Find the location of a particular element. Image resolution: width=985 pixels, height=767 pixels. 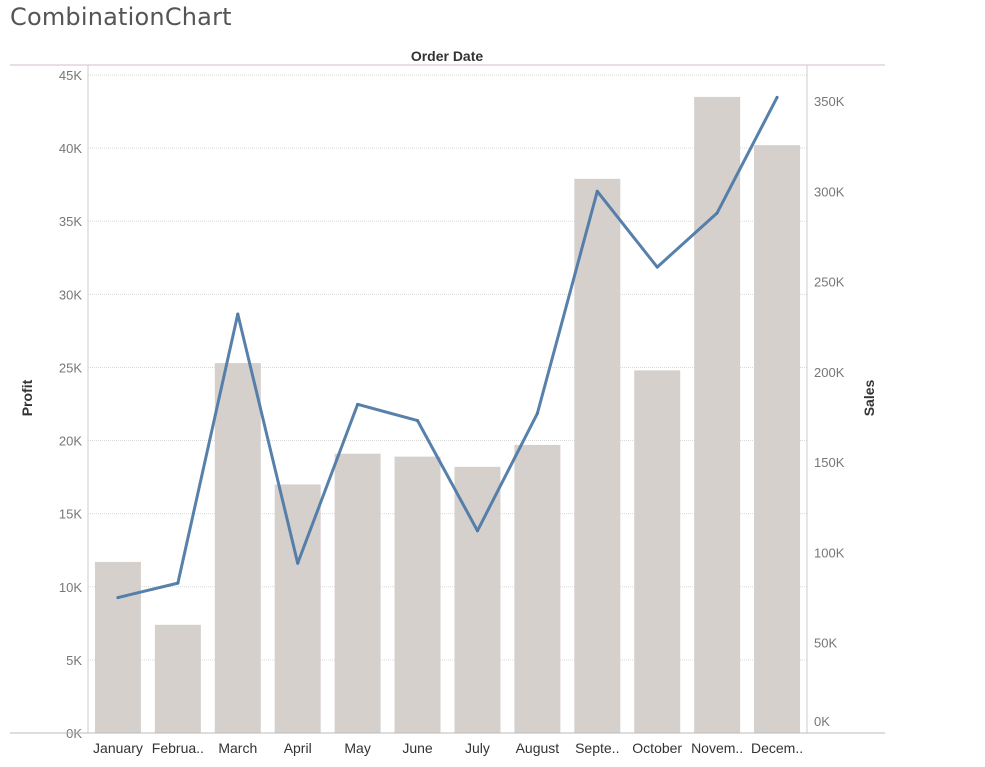

sales-tick-label: 350K is located at coordinates (829, 101).